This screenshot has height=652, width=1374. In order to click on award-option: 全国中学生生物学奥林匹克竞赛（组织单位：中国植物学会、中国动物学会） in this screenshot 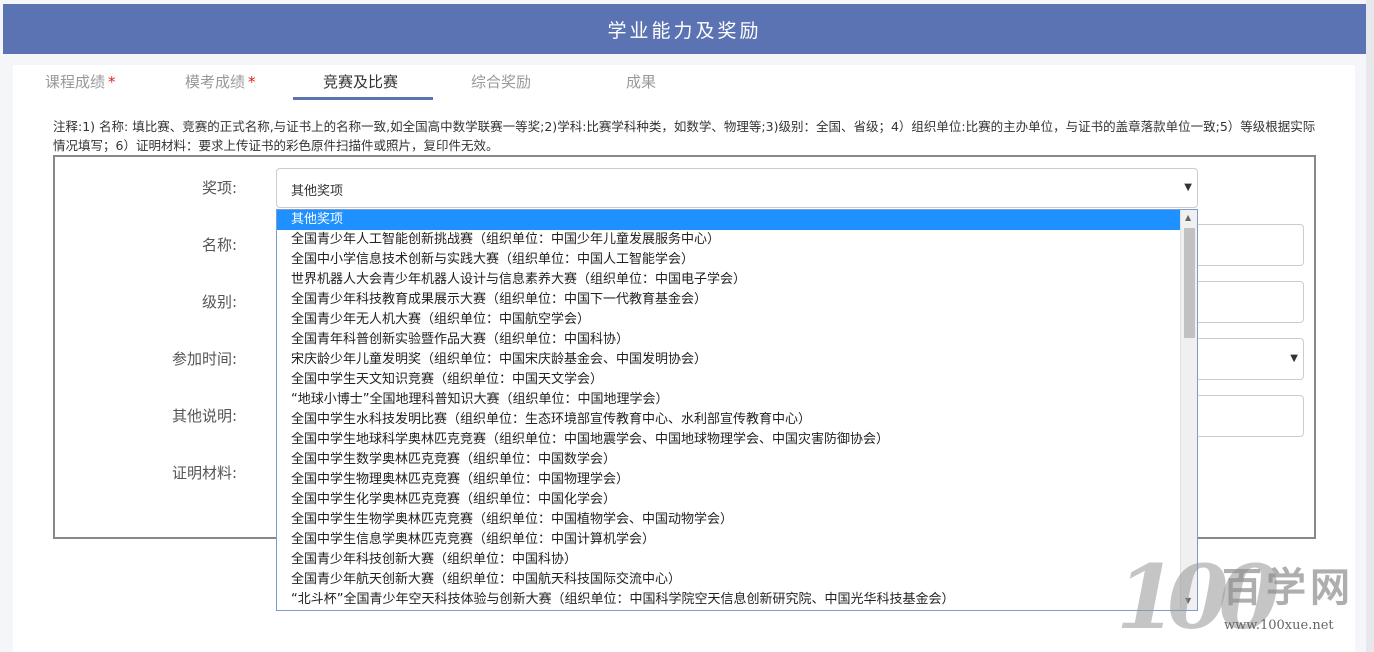, I will do `click(729, 520)`.